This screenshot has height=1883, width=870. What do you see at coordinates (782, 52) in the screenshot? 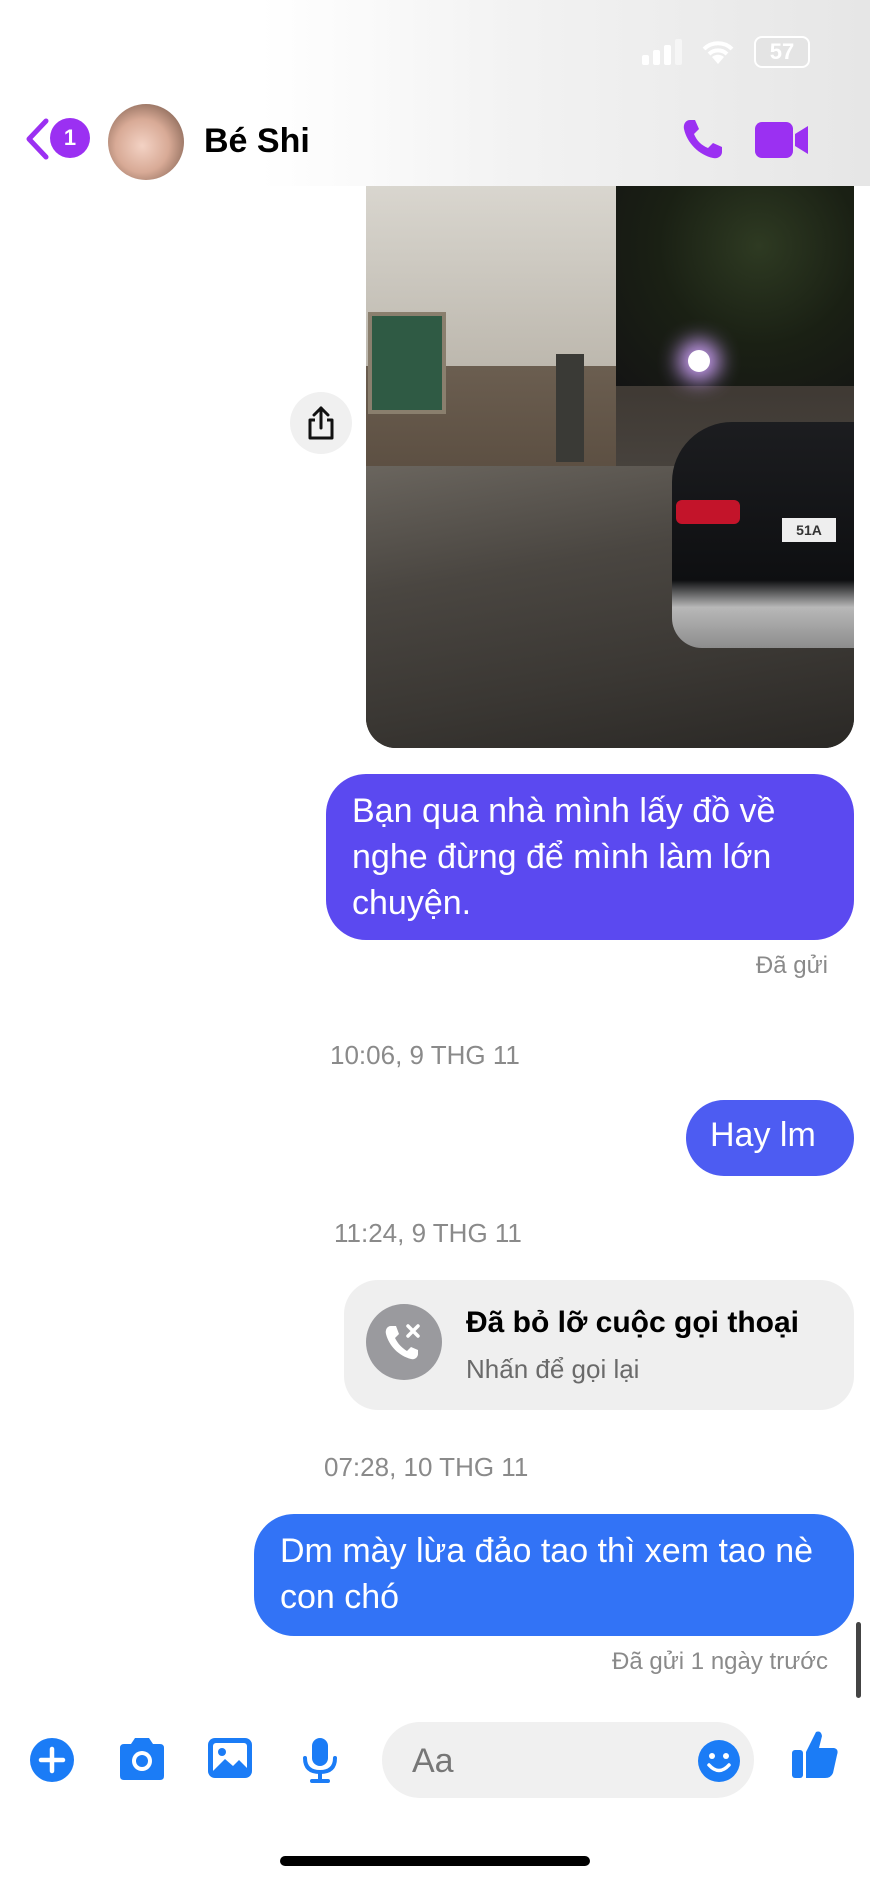
I see `battery-indicator: 57` at bounding box center [782, 52].